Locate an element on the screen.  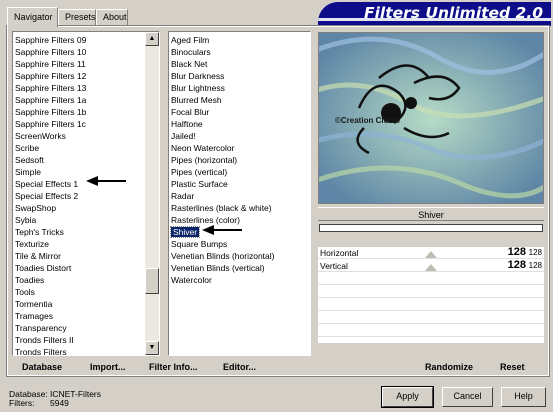
category-scrollbar: ▲ ▼ is located at coordinates (152, 193).